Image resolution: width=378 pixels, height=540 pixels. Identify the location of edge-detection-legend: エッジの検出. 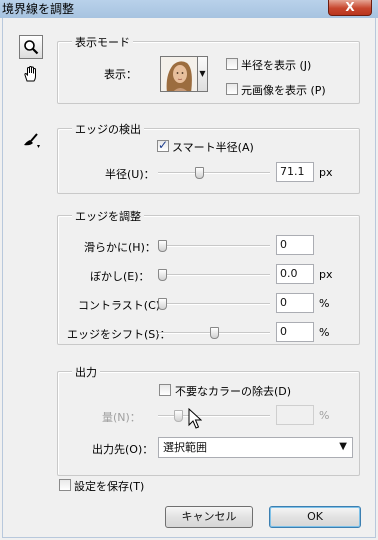
(108, 129).